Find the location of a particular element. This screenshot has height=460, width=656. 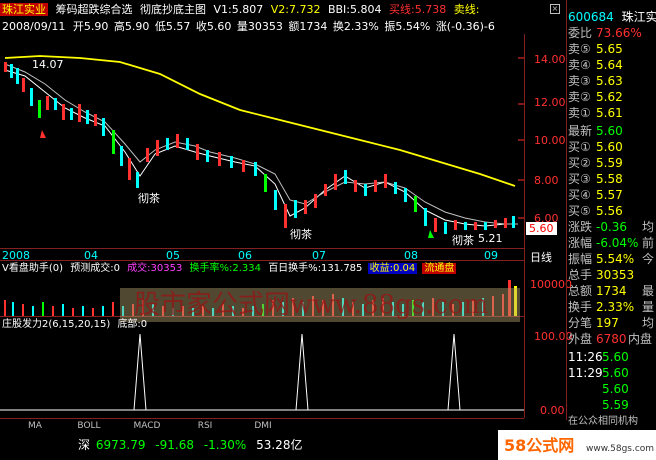

tab-boll: BOLL is located at coordinates (89, 426).